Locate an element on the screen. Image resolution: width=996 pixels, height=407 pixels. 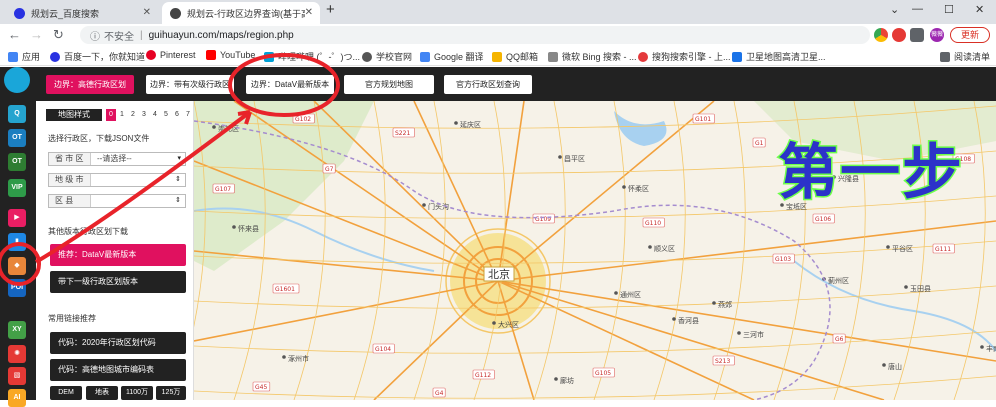
search-map-icon: Q is located at coordinates (17, 114).